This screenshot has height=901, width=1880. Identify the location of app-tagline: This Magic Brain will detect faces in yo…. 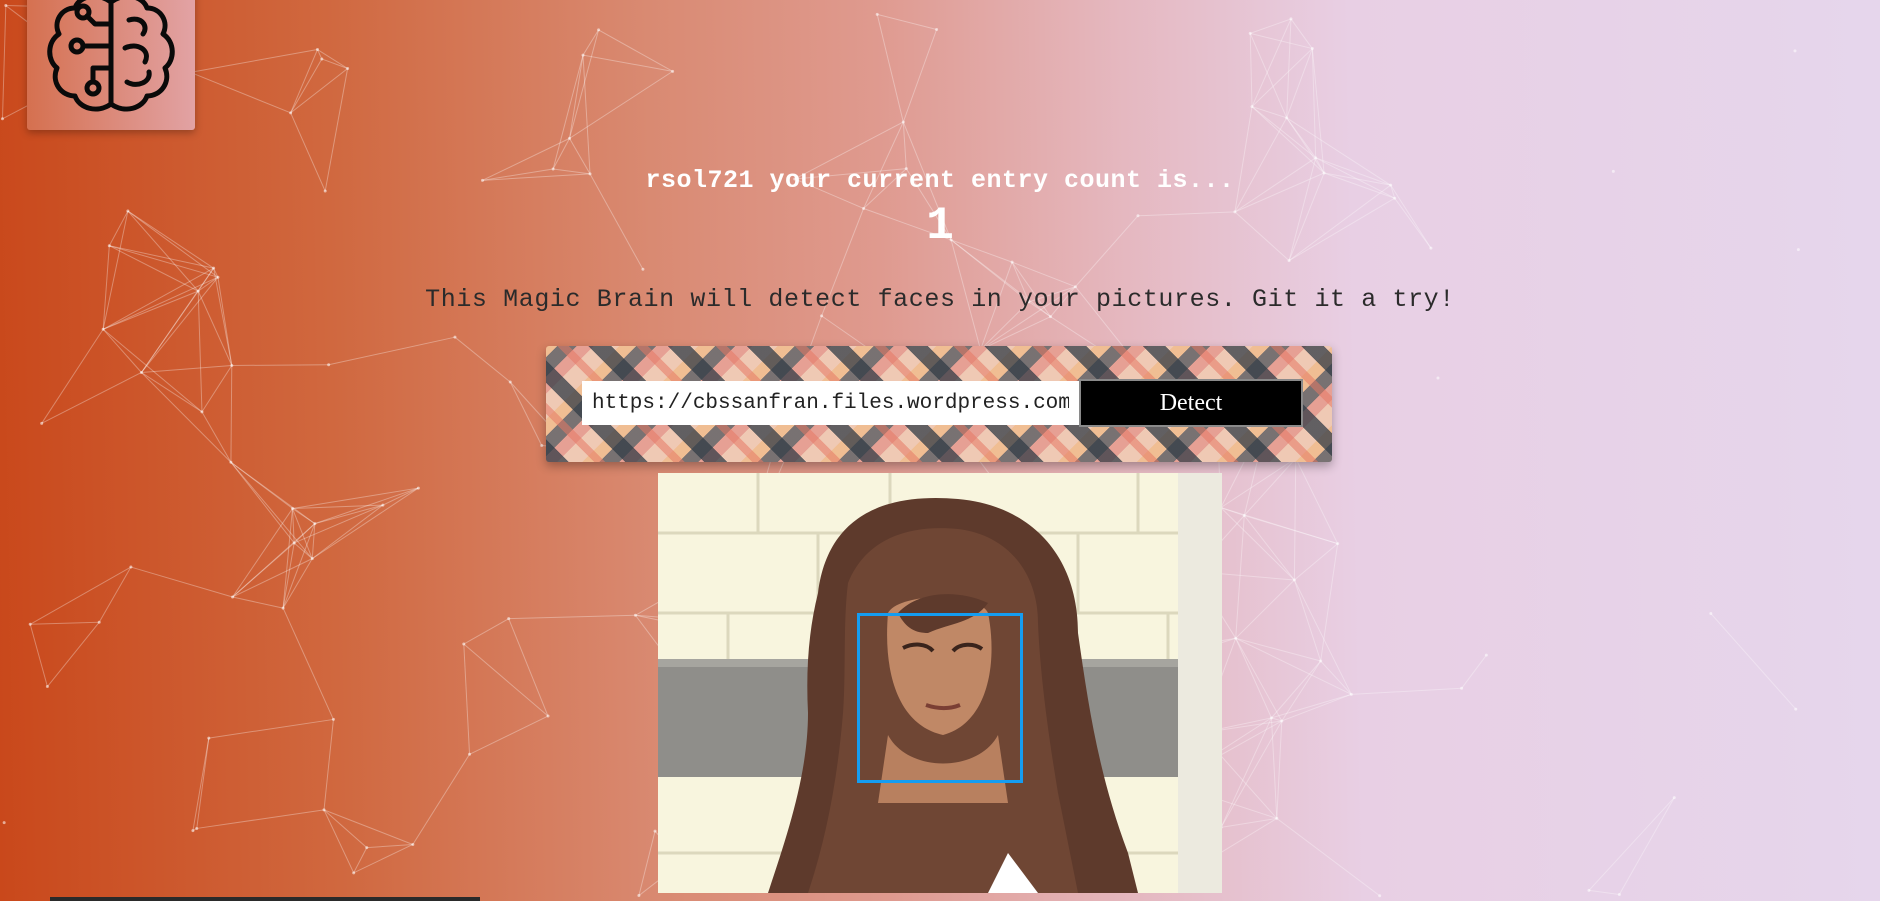
(940, 299).